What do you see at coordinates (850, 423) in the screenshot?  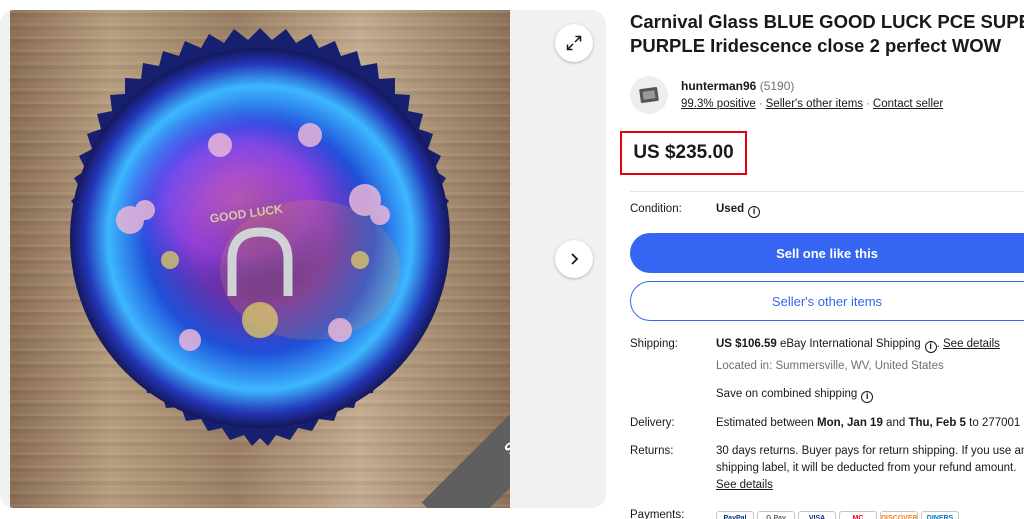 I see `delivery-start: Mon, Jan 19` at bounding box center [850, 423].